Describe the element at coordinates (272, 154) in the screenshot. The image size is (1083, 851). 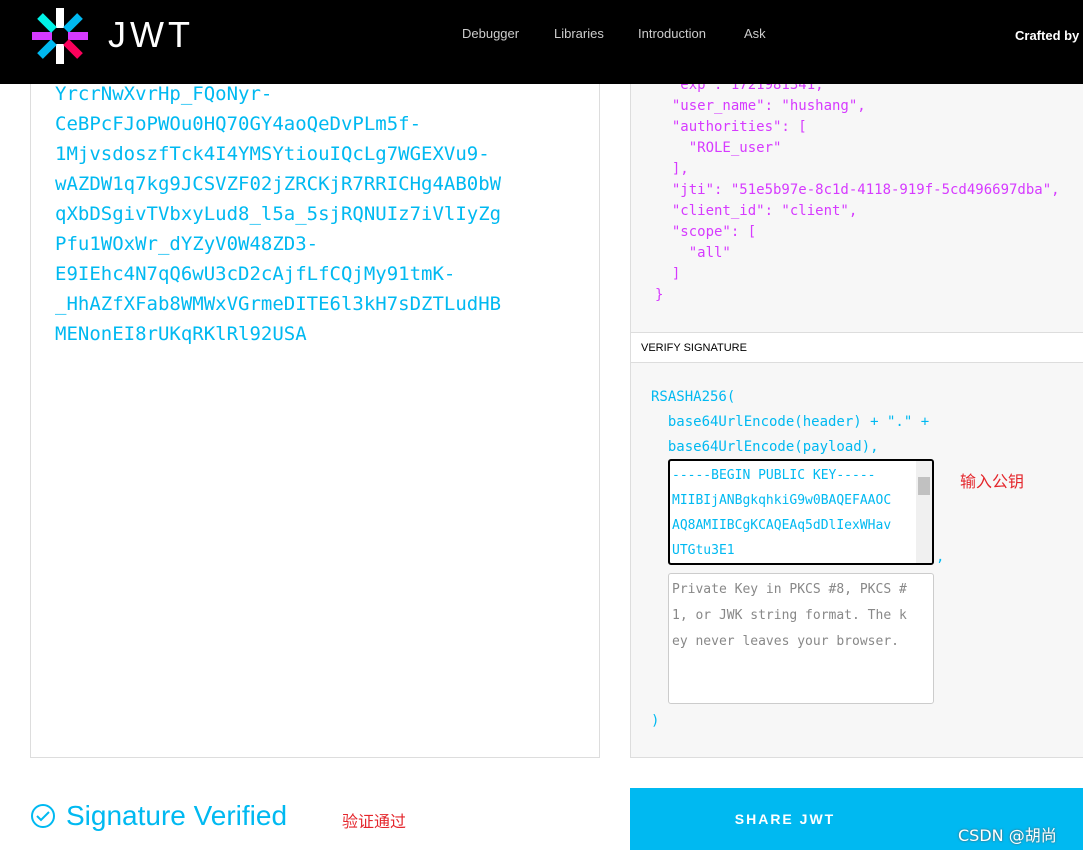
I see `token-line: 1MjvsdoszfTck4I4YMSYtiouIQcLg7WGEXVu9-` at that location.